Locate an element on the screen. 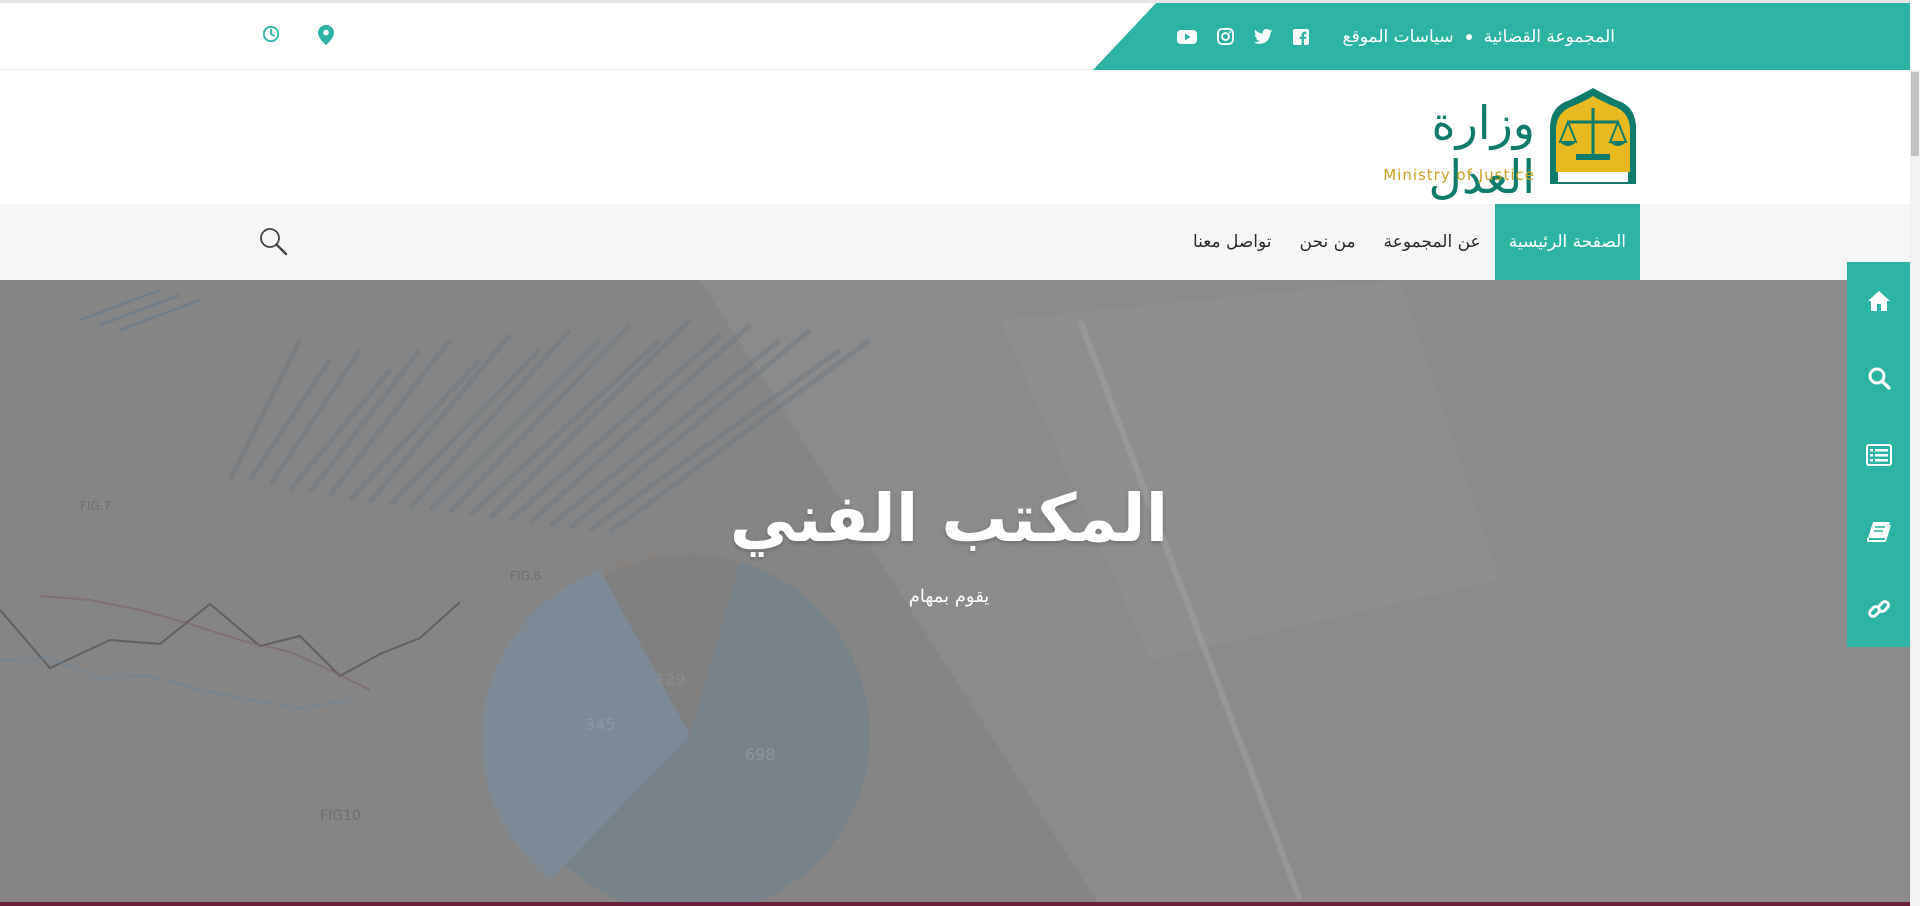 Image resolution: width=1920 pixels, height=906 pixels. quick-links-sidebar is located at coordinates (1878, 454).